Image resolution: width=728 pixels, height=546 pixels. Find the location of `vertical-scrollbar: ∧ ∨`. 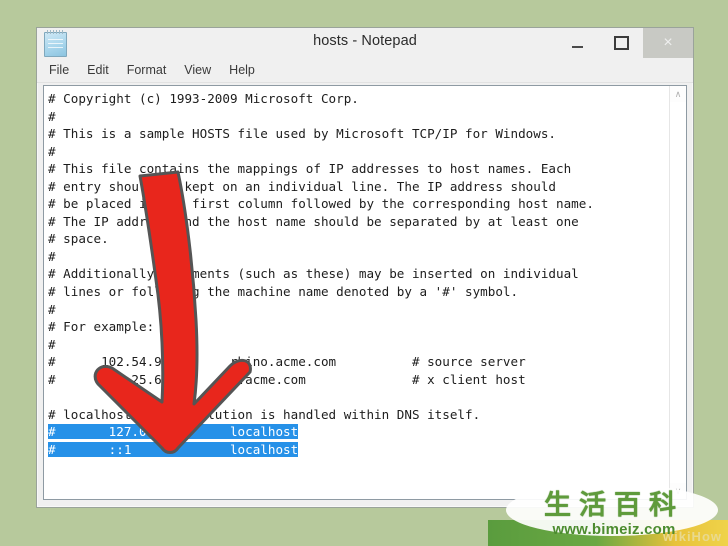

vertical-scrollbar: ∧ ∨ is located at coordinates (677, 292).